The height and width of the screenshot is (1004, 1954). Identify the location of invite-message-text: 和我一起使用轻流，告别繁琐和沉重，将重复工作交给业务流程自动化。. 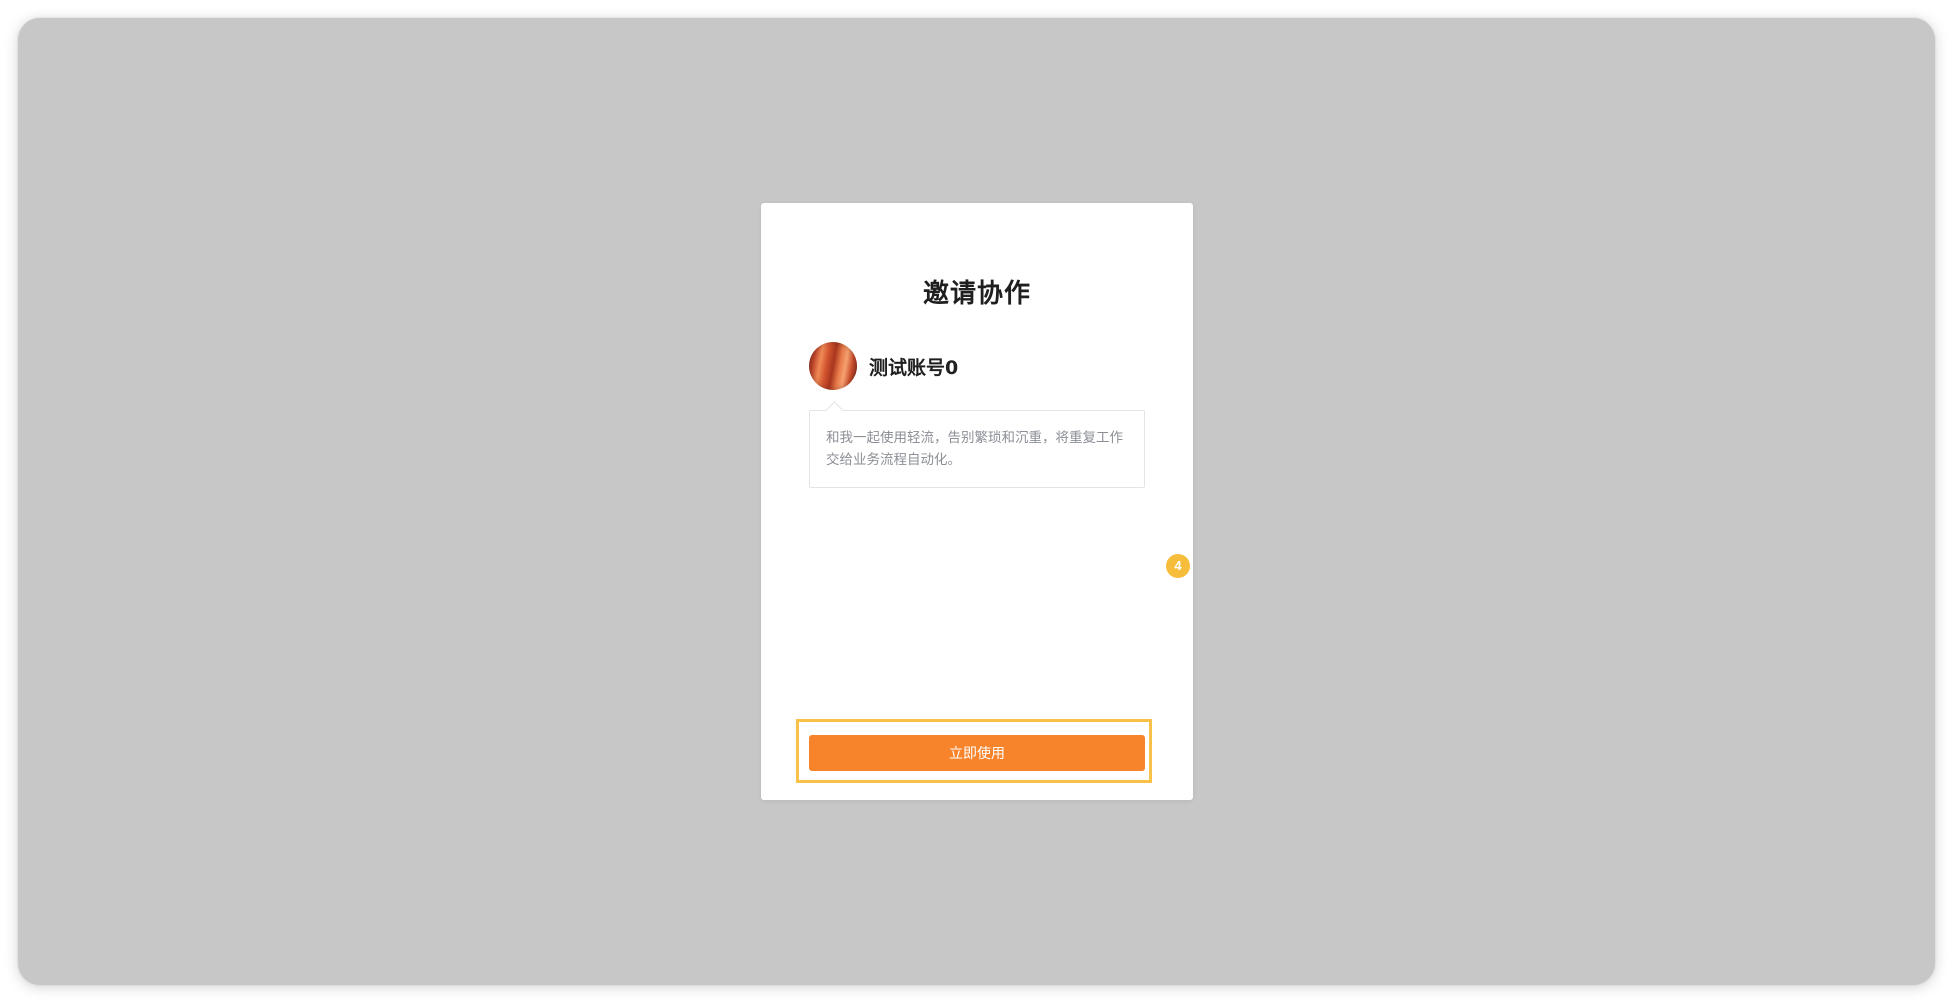
(974, 449).